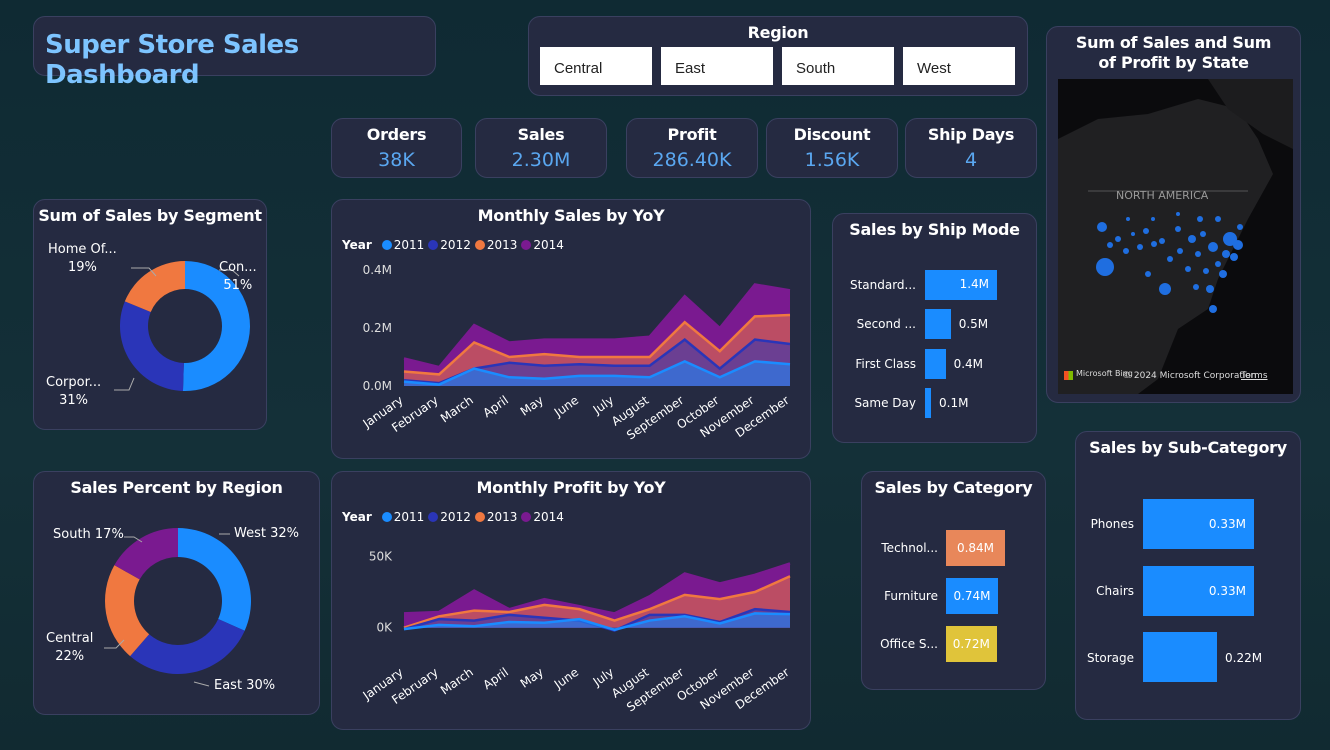 This screenshot has height=750, width=1330. Describe the element at coordinates (968, 364) in the screenshot. I see `ship-mode-value: 0.4M` at that location.